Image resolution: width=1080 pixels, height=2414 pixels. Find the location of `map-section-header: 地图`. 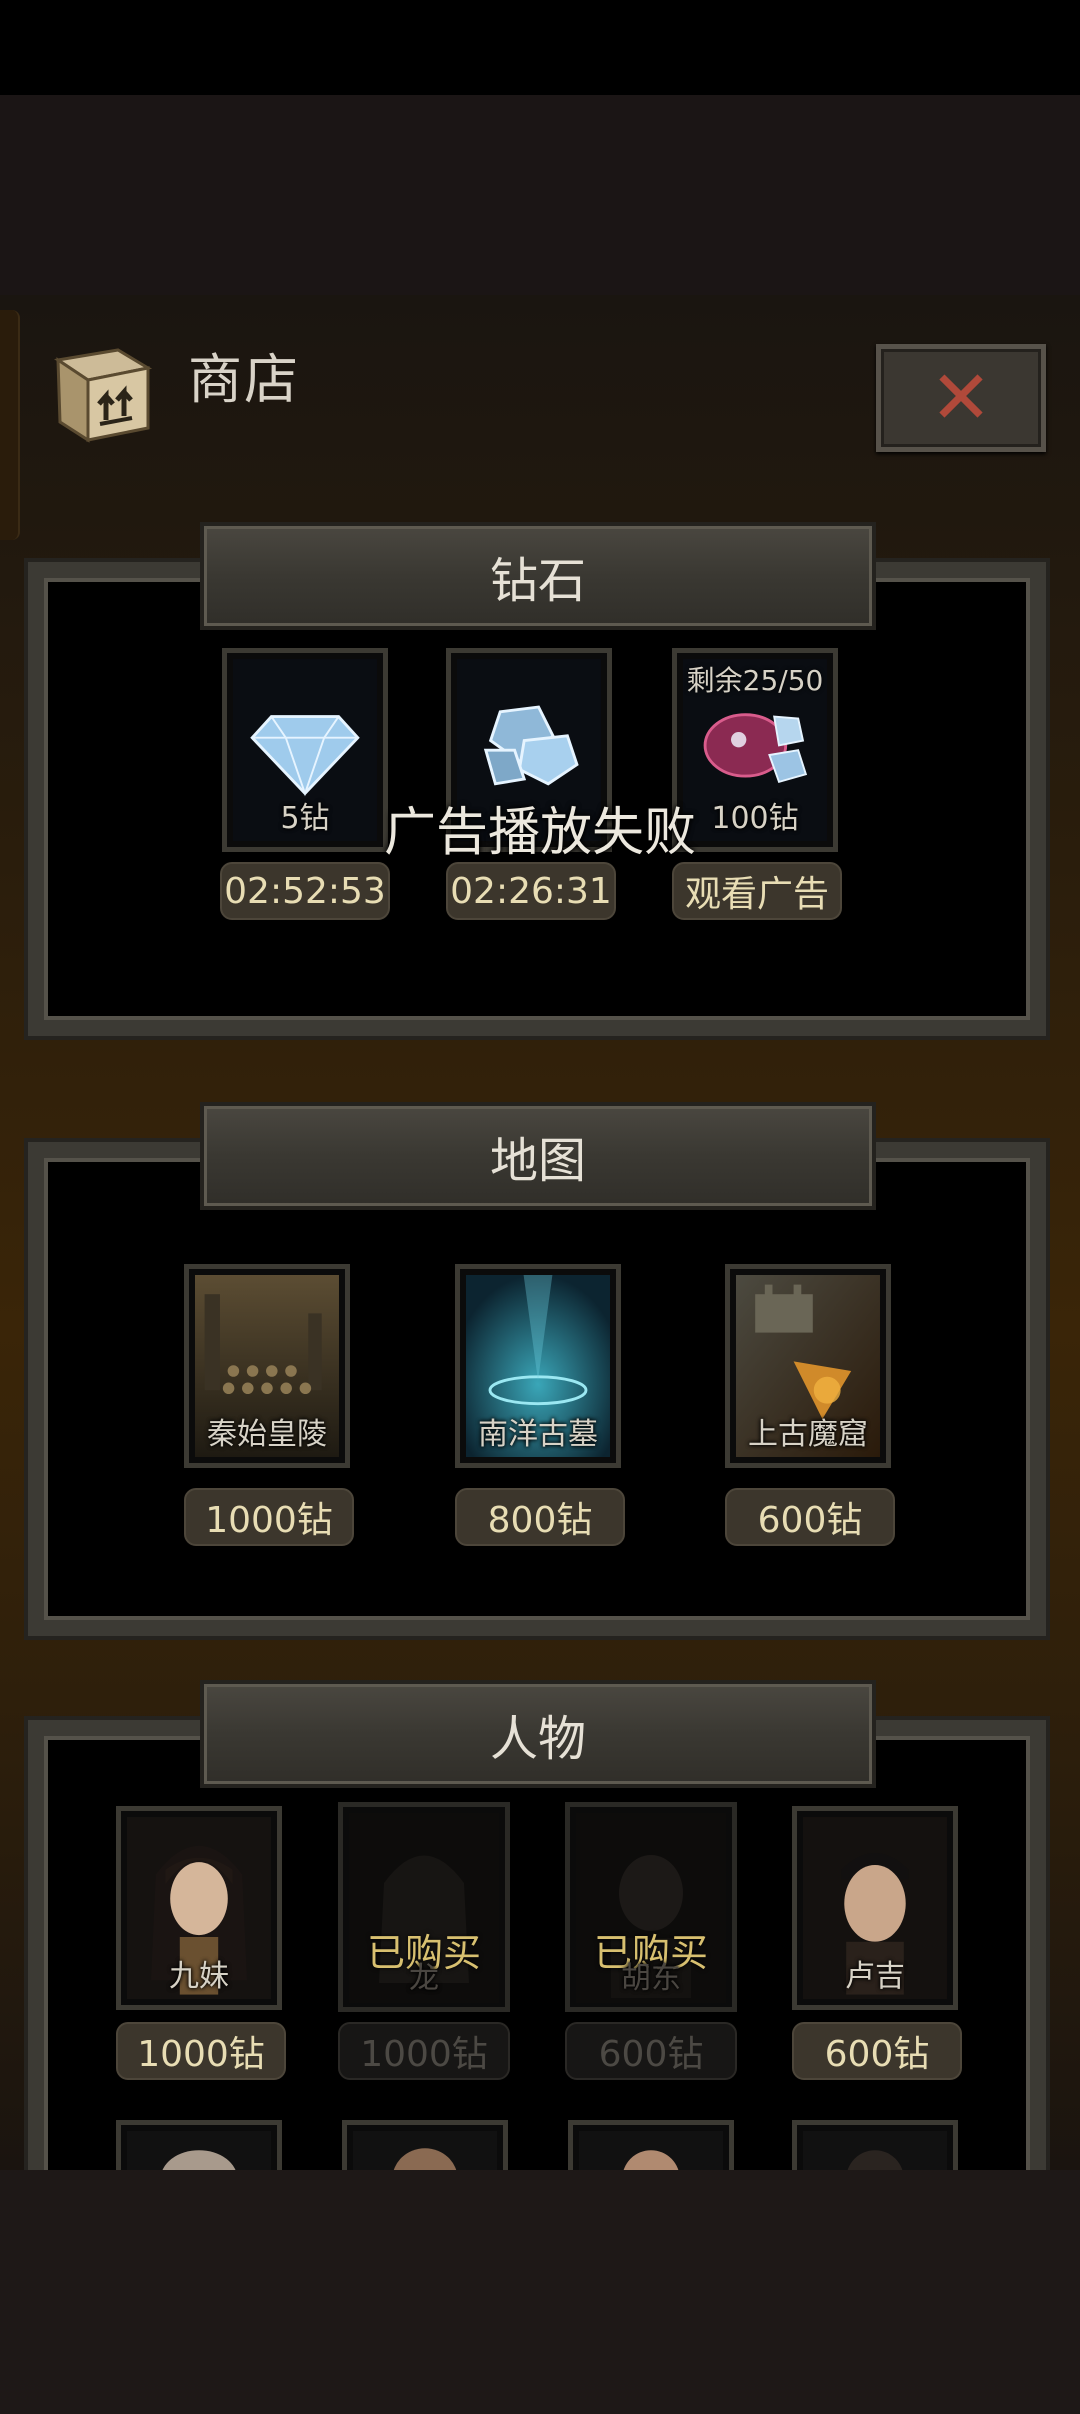

map-section-header: 地图 is located at coordinates (538, 1156).